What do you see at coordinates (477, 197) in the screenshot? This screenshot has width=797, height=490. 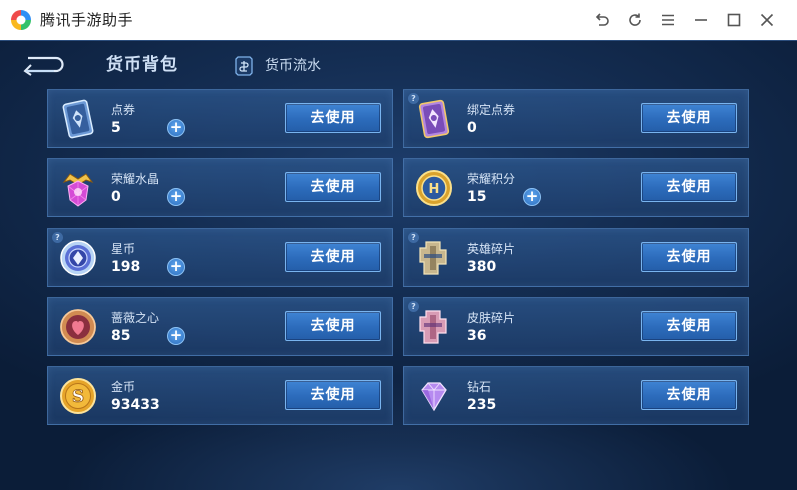 I see `currency-amount: 15` at bounding box center [477, 197].